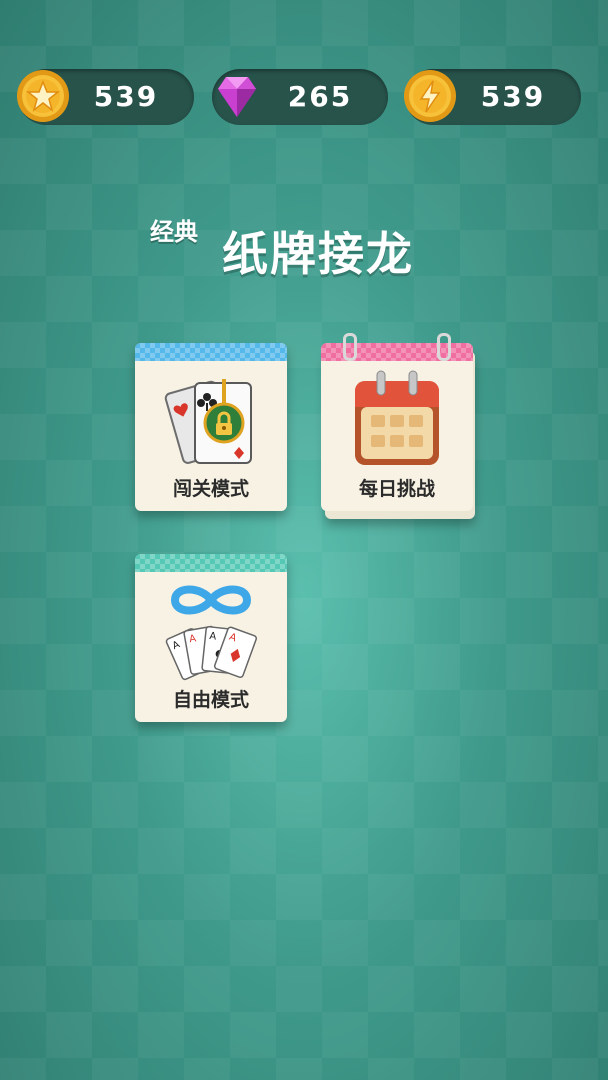  I want to click on locked-cards-icon, so click(208, 421).